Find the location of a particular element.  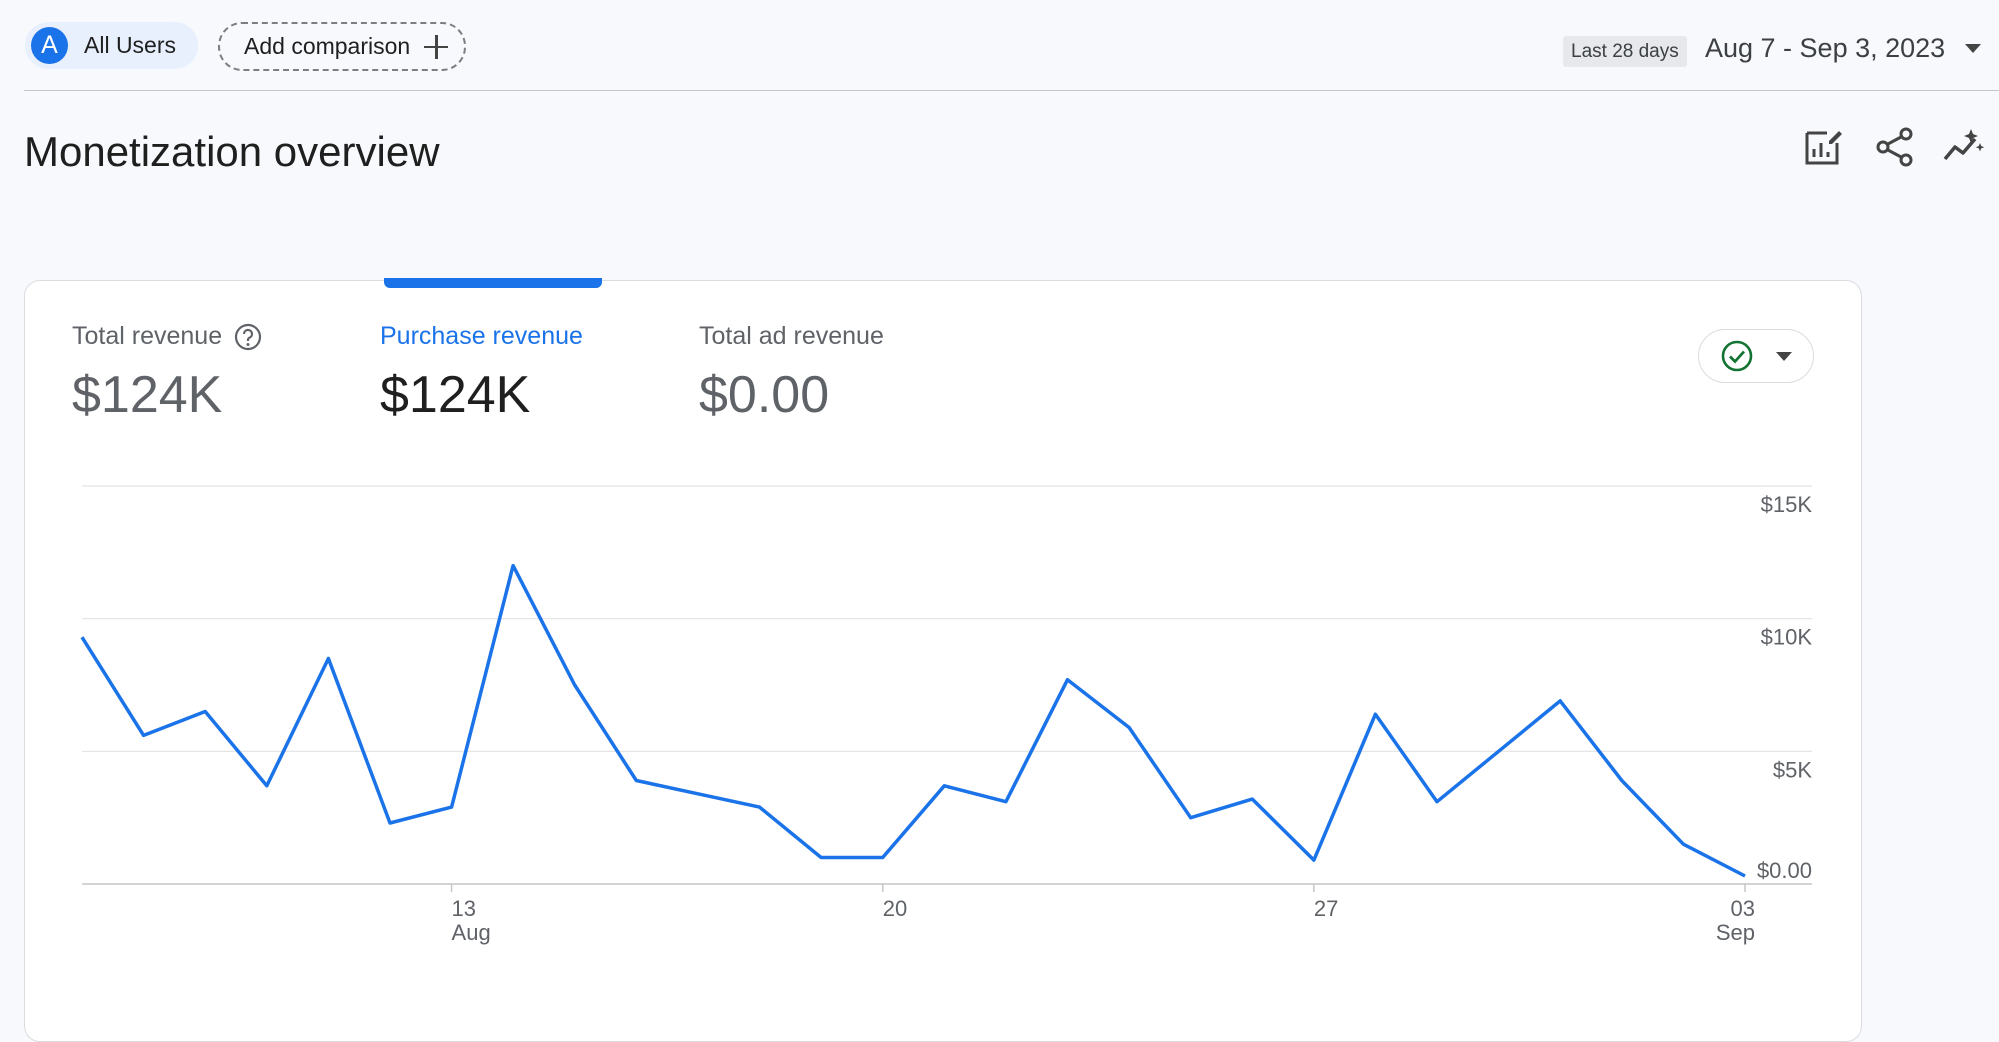

x-tick-label: 27 is located at coordinates (1326, 908).